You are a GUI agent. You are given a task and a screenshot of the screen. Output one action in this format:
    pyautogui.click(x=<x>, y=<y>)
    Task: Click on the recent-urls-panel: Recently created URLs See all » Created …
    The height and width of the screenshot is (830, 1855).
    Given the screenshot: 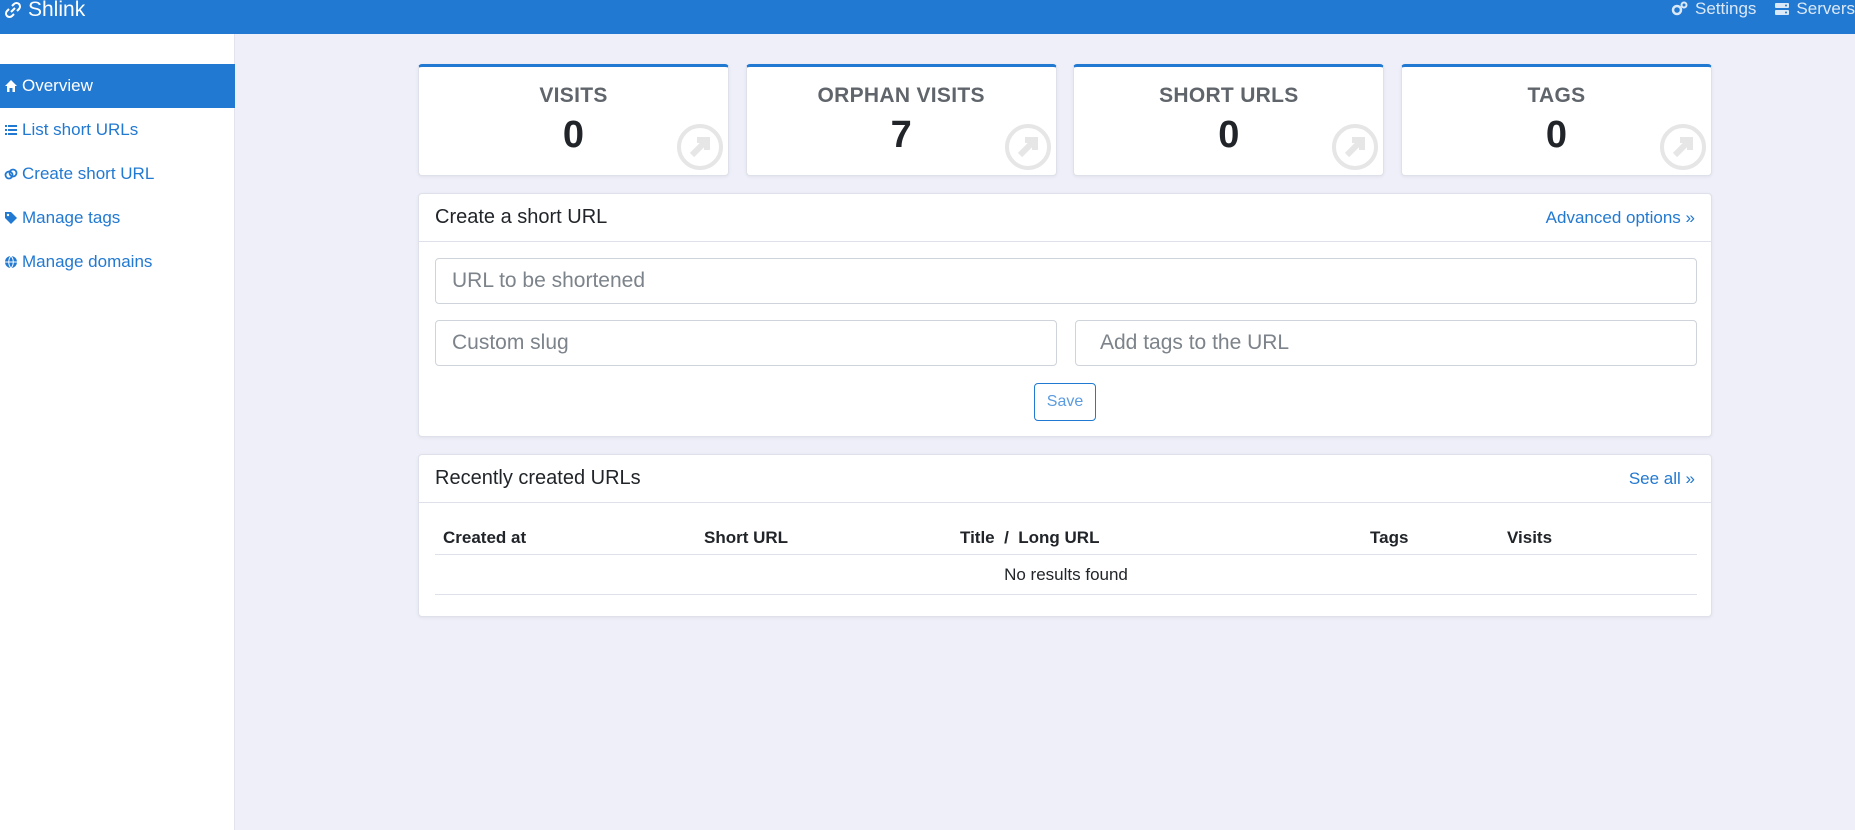 What is the action you would take?
    pyautogui.click(x=1065, y=535)
    